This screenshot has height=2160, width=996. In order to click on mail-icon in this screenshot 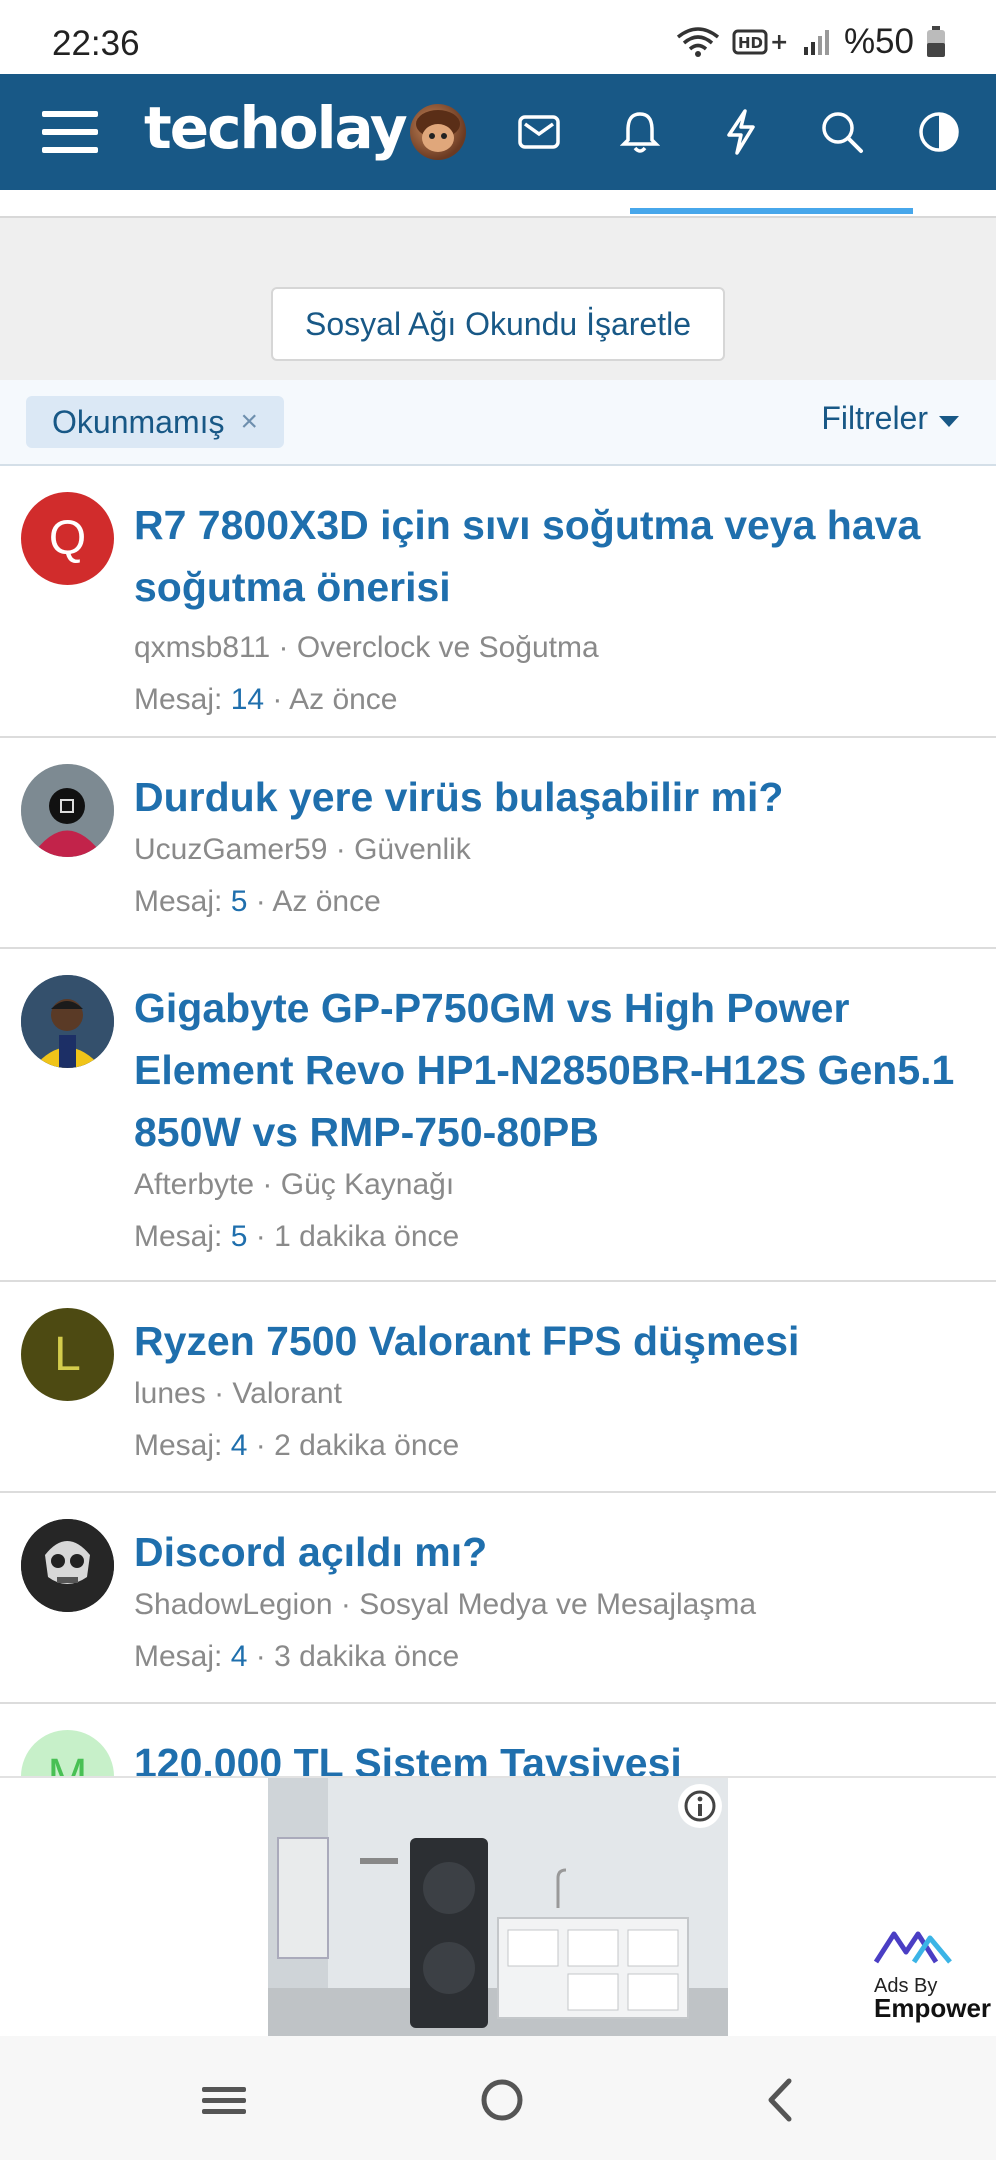, I will do `click(539, 132)`.